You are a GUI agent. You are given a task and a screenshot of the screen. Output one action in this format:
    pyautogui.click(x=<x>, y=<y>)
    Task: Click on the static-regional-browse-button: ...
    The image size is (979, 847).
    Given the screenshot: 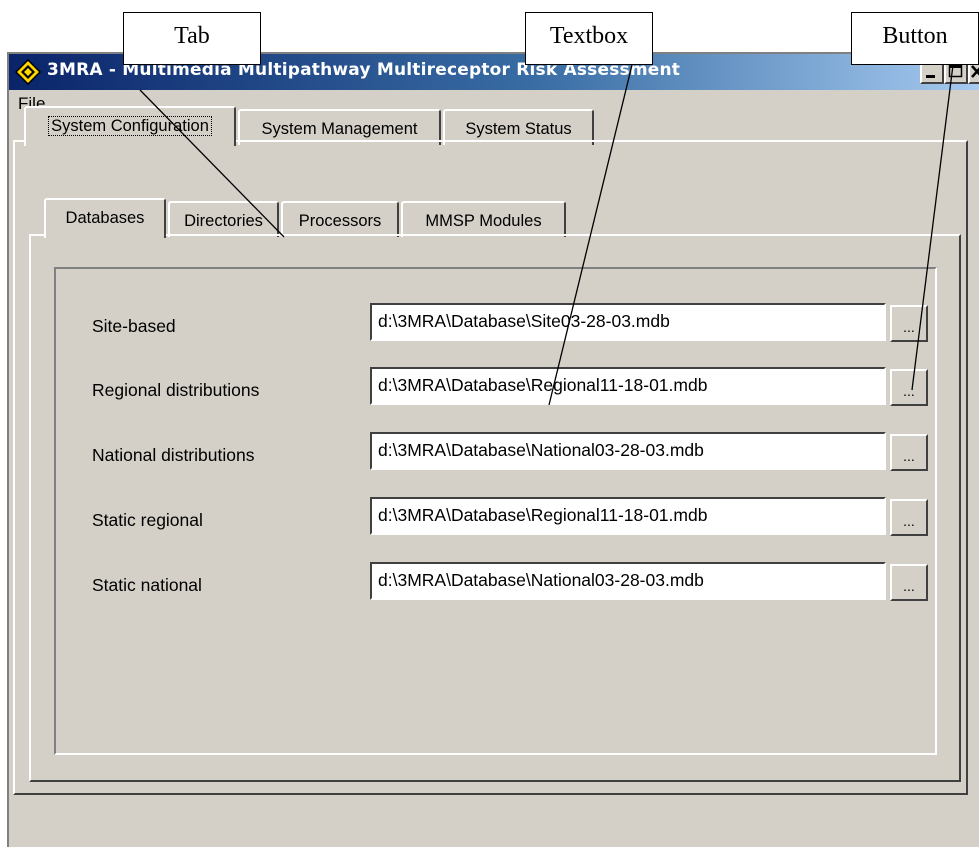 What is the action you would take?
    pyautogui.click(x=909, y=517)
    